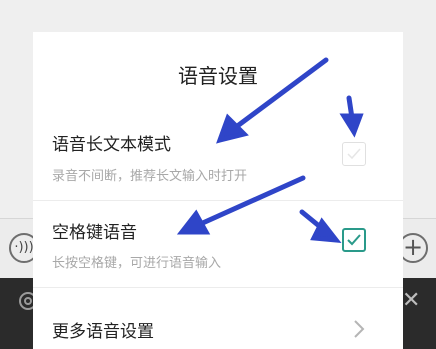  I want to click on space-key-voice-description: 长按空格键，可进行语音输入, so click(137, 263).